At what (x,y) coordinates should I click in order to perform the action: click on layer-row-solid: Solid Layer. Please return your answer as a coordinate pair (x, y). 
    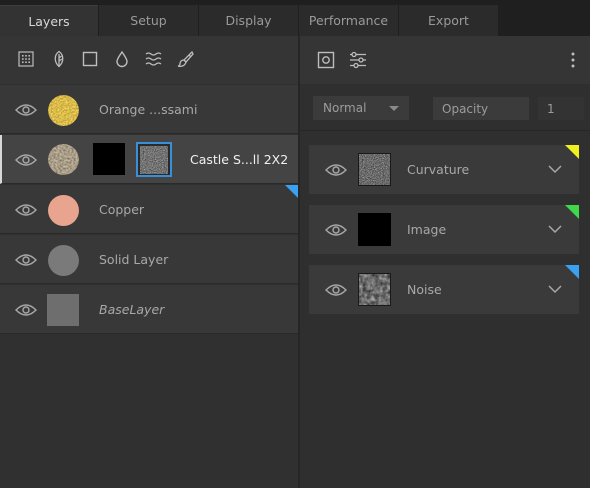
    Looking at the image, I should click on (149, 259).